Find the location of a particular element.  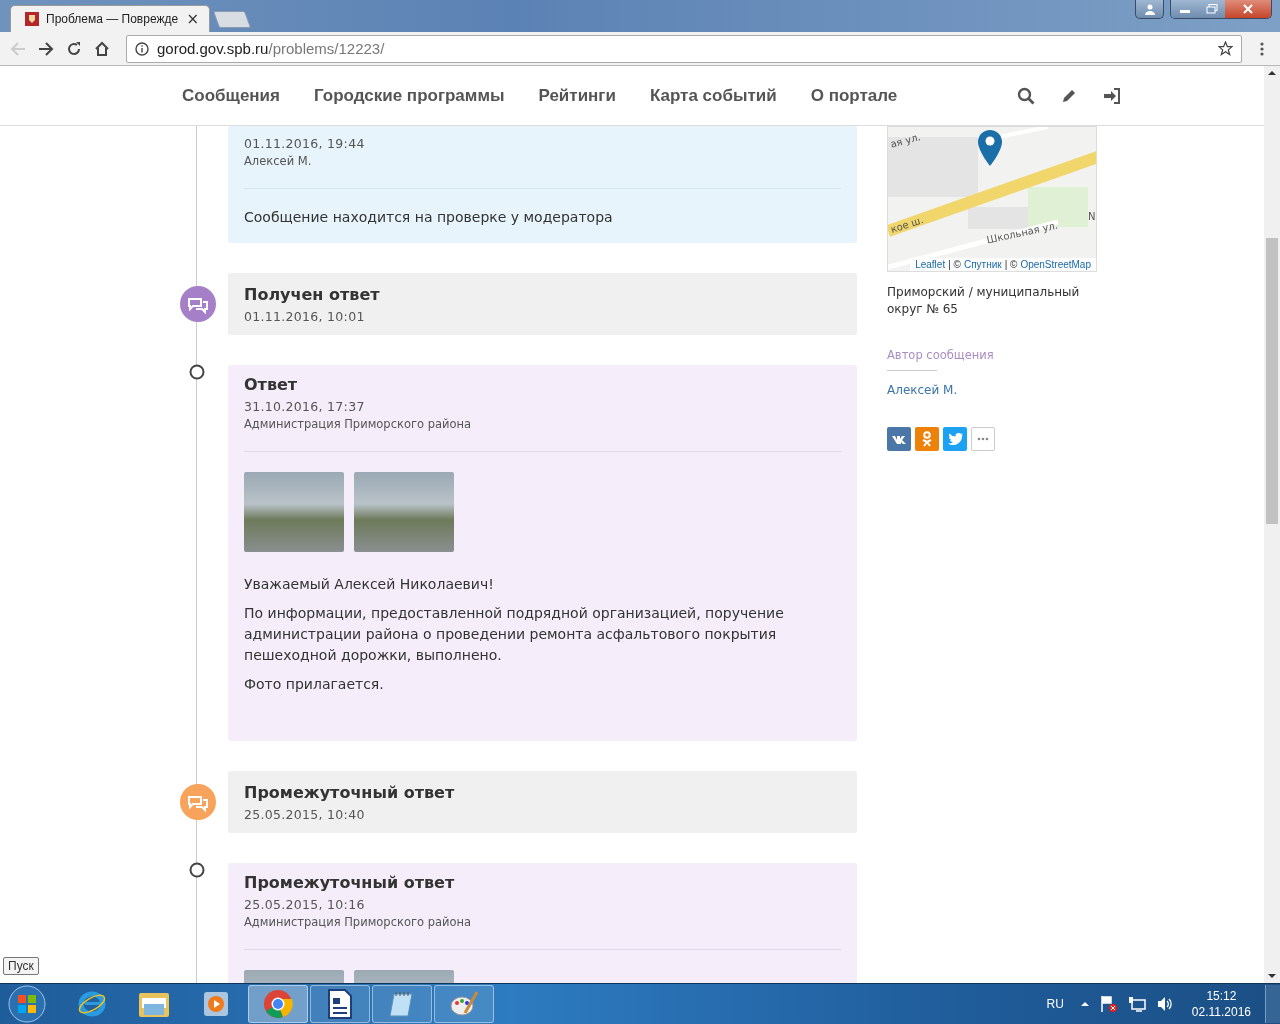

message-status-text: Сообщение находится на проверке у модератора is located at coordinates (429, 217).